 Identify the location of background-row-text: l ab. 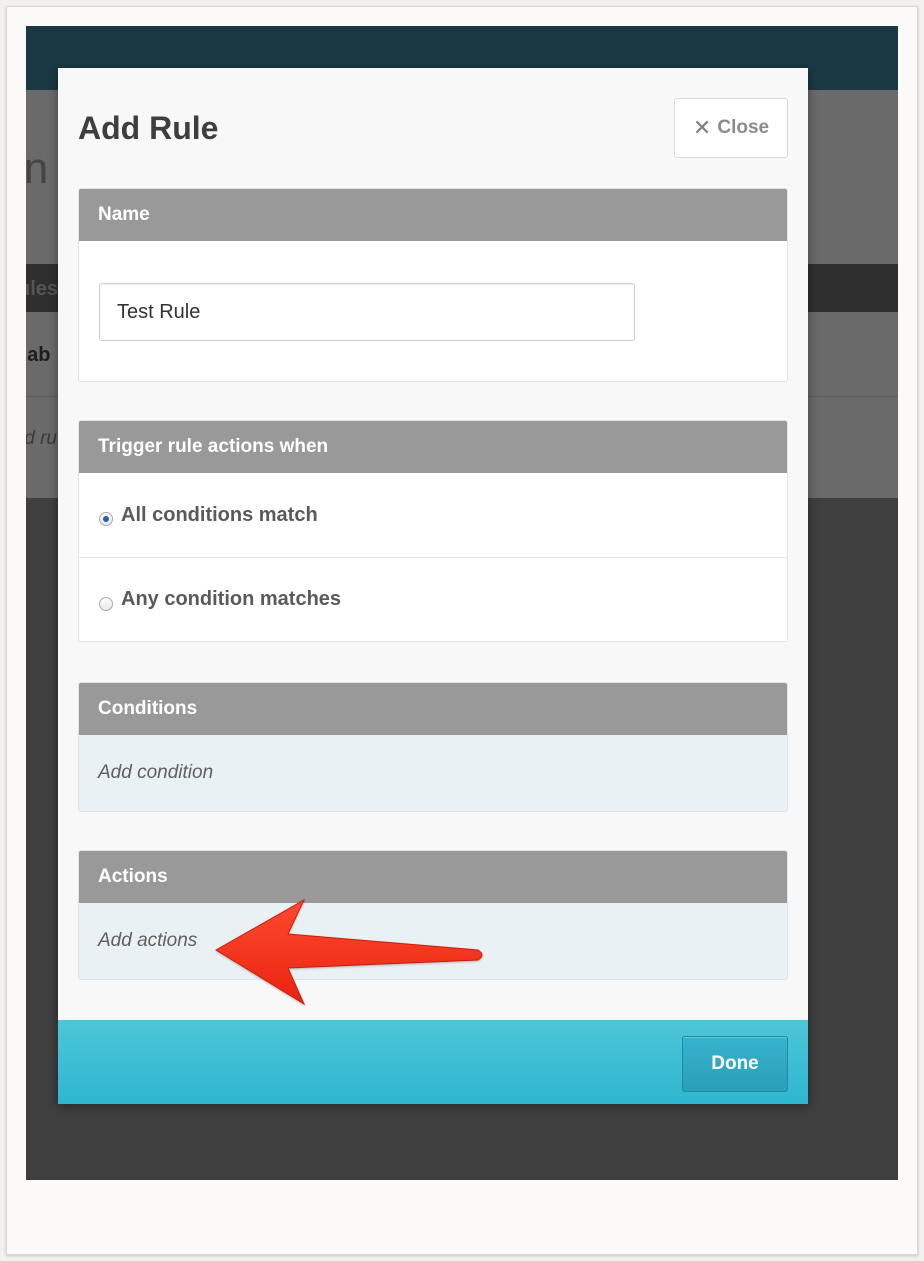
(38, 355).